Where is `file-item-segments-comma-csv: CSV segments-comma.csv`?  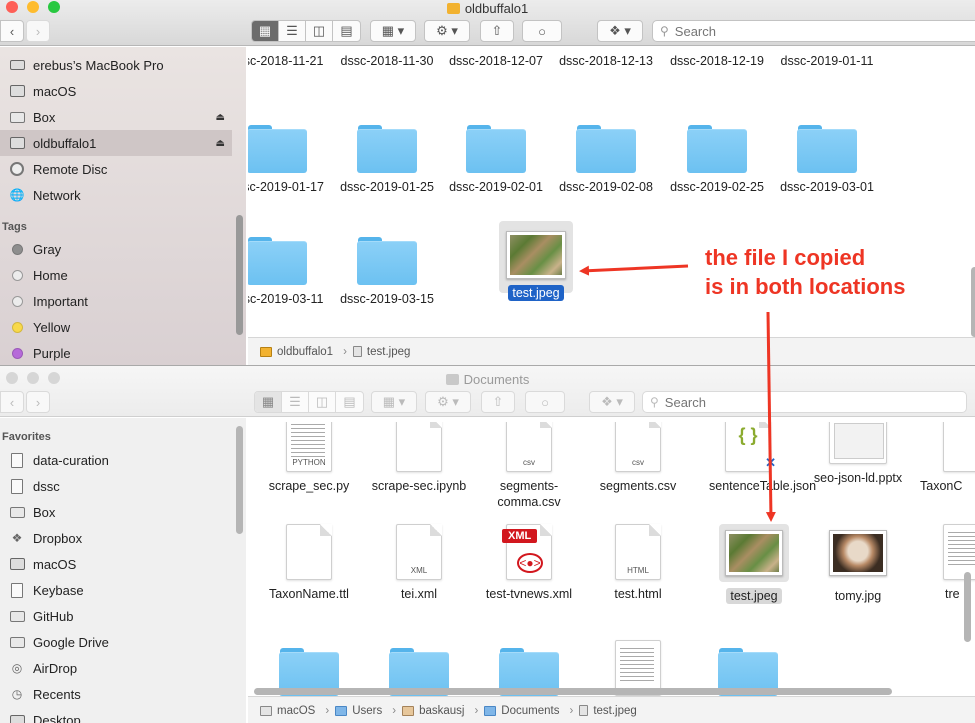
file-item-segments-comma-csv: CSV segments-comma.csv is located at coordinates (529, 466).